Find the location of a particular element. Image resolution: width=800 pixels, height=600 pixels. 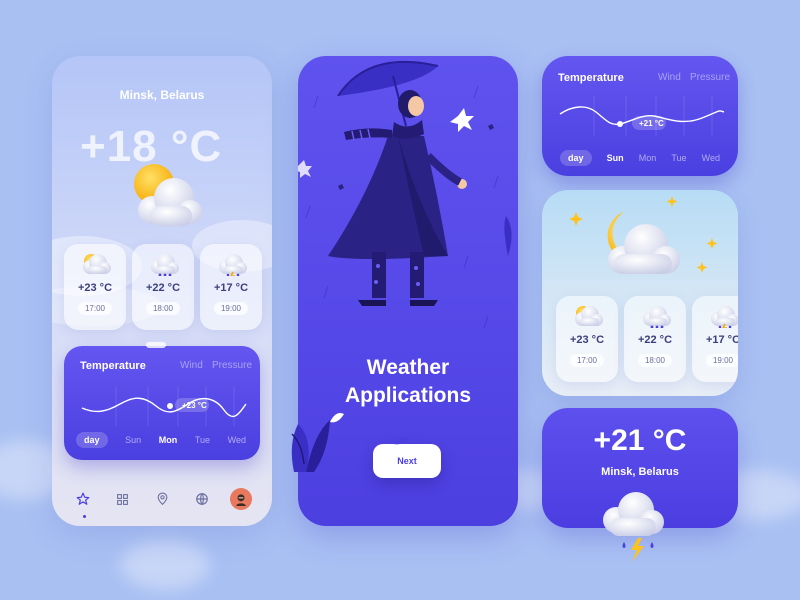

plant-illustration is located at coordinates (310, 446).